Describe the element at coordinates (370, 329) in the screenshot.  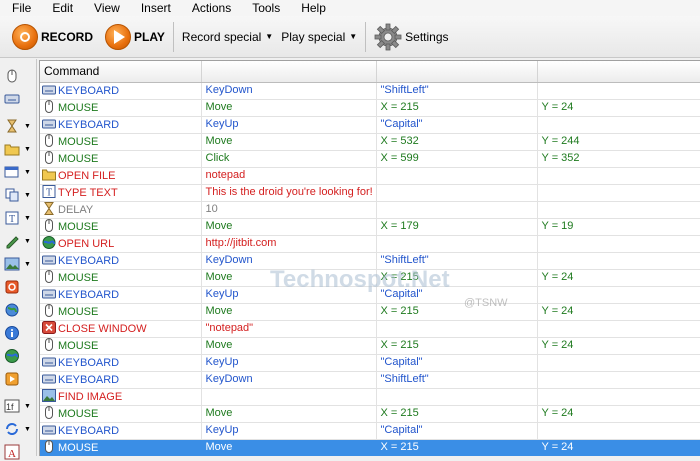
I see `table-row: CLOSE WINDOW "notepad"` at that location.